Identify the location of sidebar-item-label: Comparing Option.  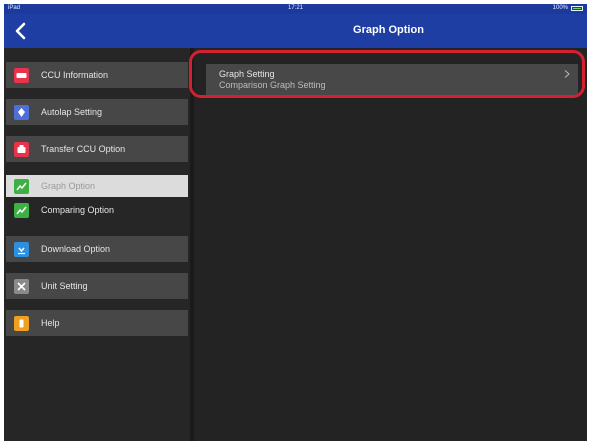
(78, 210).